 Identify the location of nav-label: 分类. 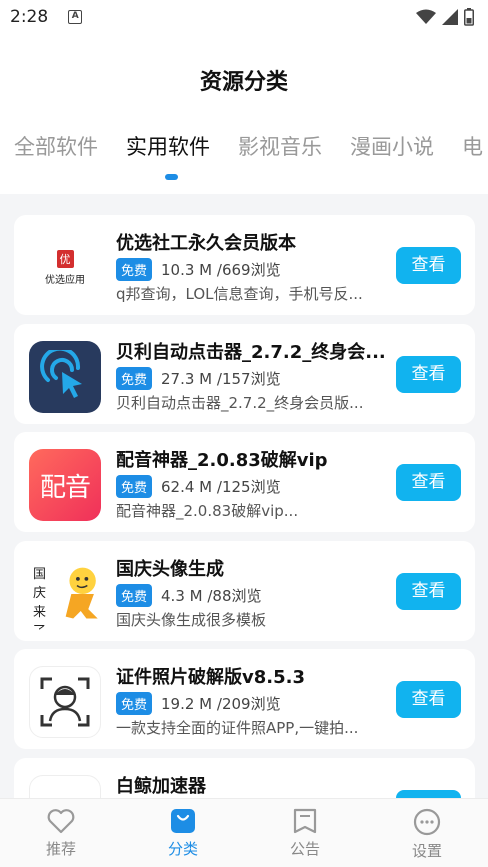
(182, 849).